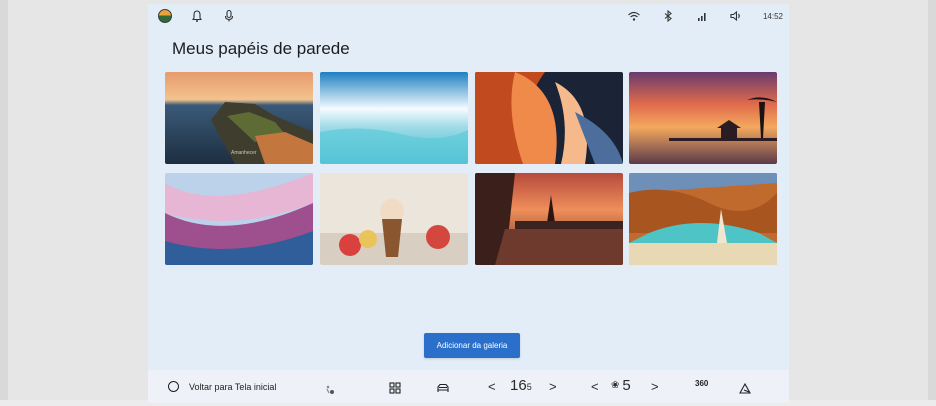 The width and height of the screenshot is (936, 406). What do you see at coordinates (244, 153) in the screenshot?
I see `wallpaper-caption: Amanhecer` at bounding box center [244, 153].